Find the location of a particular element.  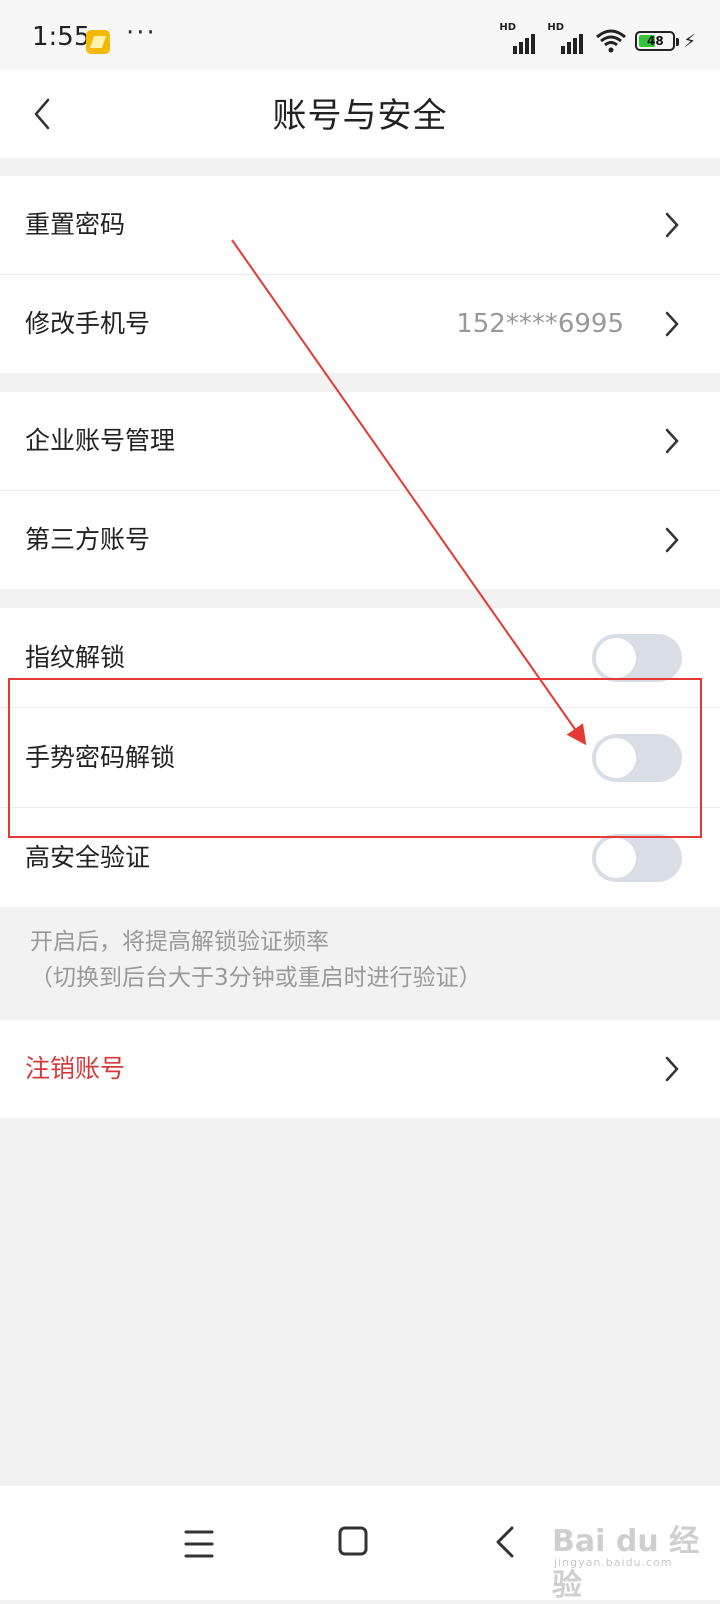

reset-password-row: 重置密码 is located at coordinates (360, 225).